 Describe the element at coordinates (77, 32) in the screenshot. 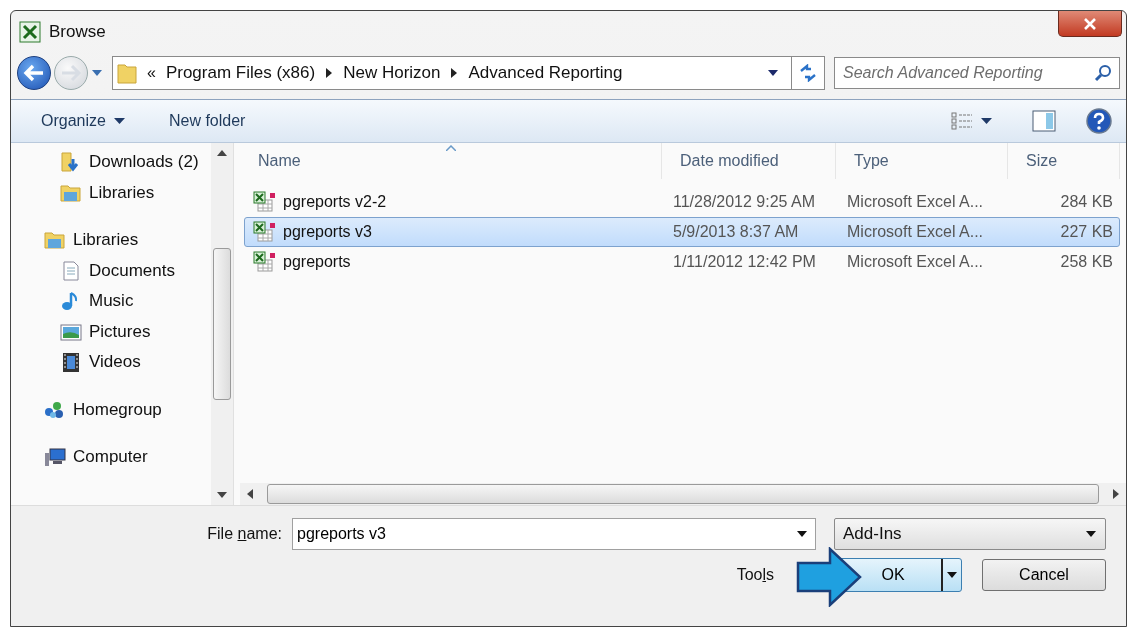

I see `window-title: Browse` at that location.